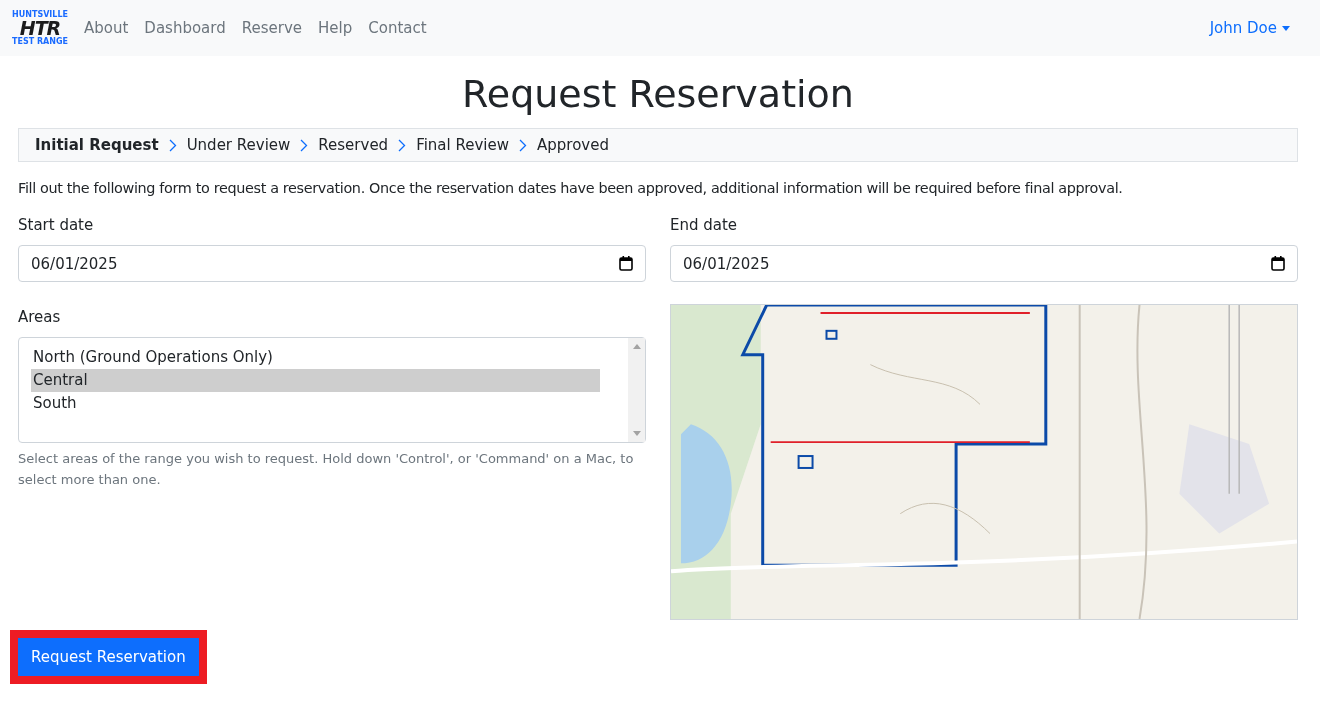 The image size is (1320, 712). I want to click on logo: HUNTSVILLE HTR TEST RANGE, so click(40, 28).